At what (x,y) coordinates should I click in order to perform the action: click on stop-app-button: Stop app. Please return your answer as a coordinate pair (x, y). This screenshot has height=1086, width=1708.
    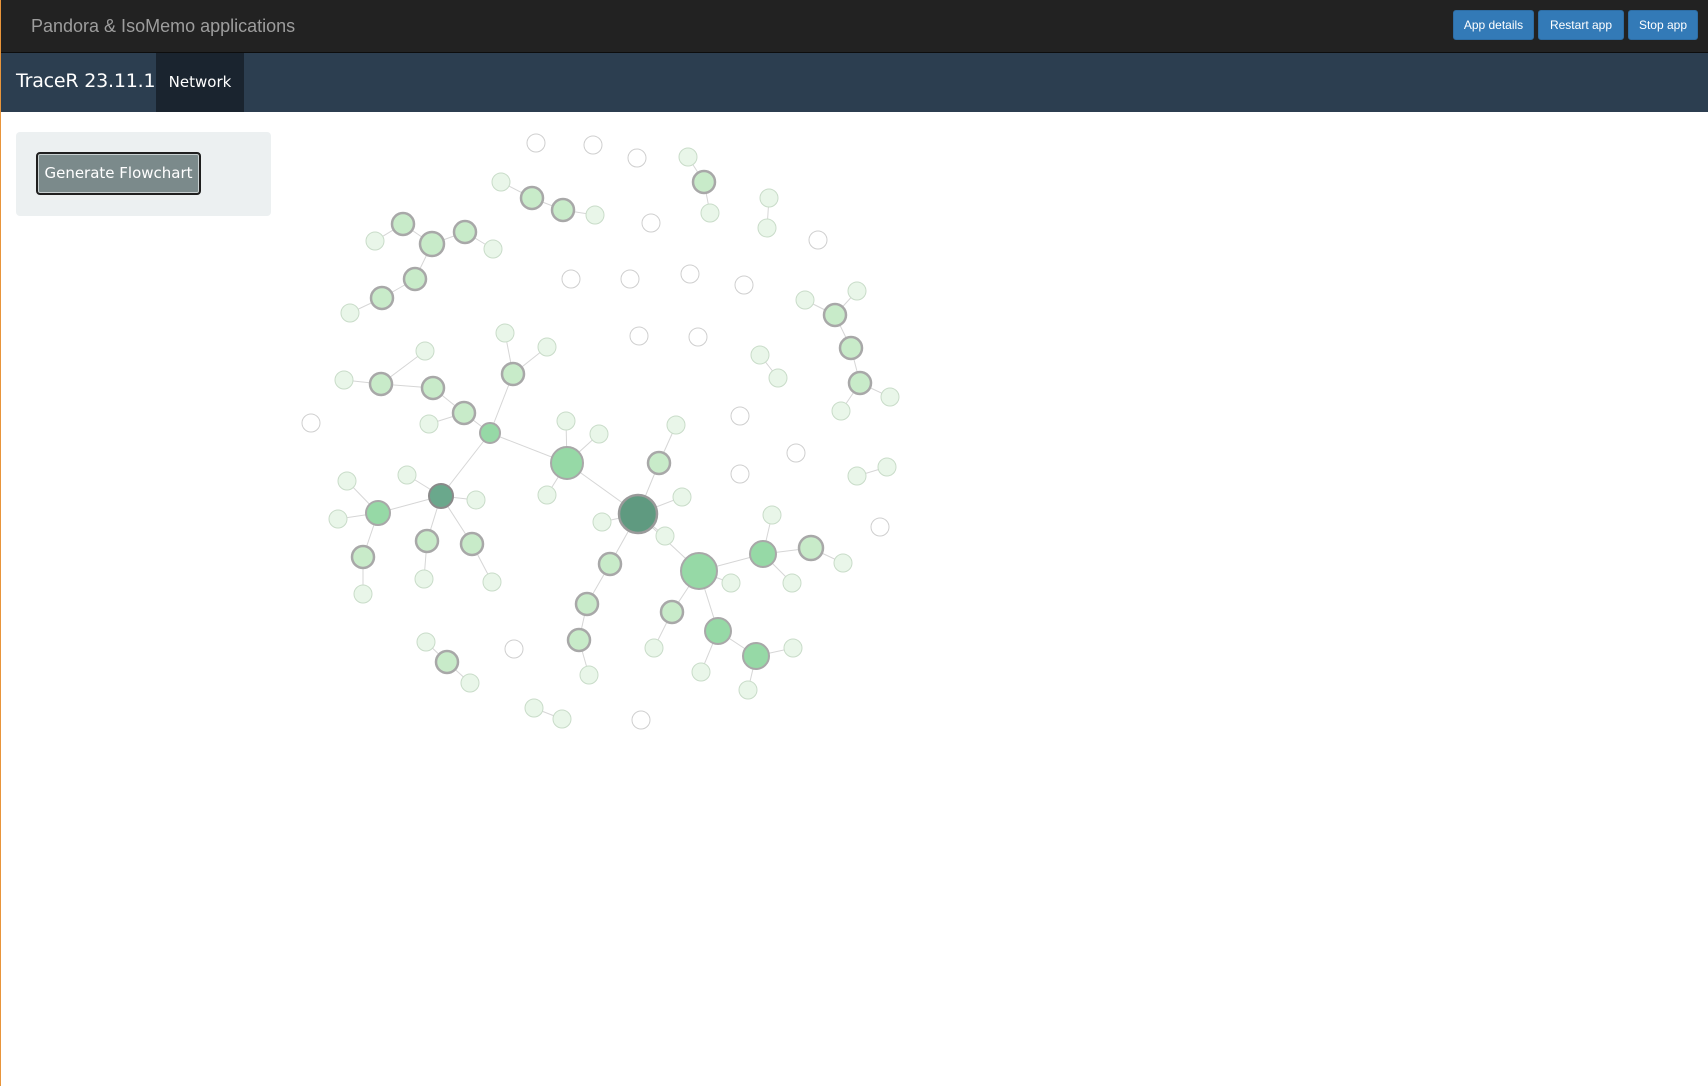
    Looking at the image, I should click on (1663, 25).